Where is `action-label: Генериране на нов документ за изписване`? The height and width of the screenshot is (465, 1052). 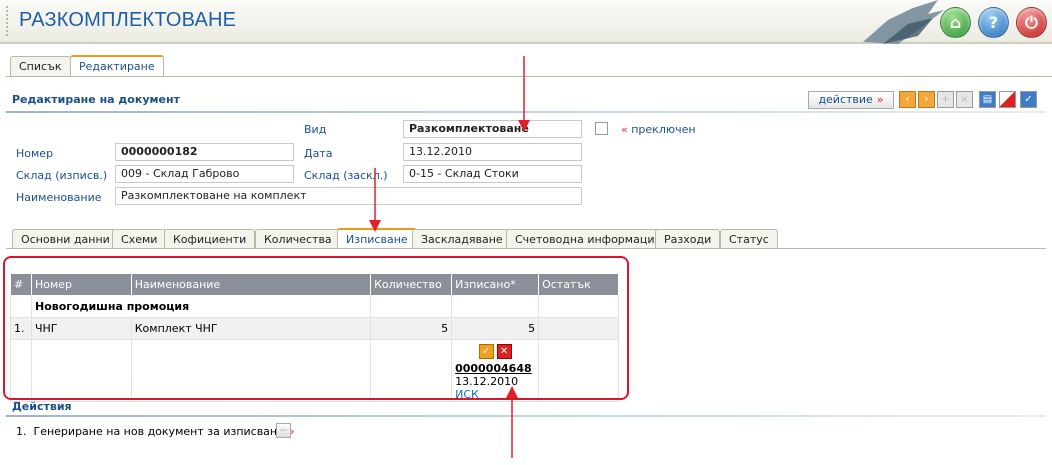 action-label: Генериране на нов документ за изписване is located at coordinates (158, 431).